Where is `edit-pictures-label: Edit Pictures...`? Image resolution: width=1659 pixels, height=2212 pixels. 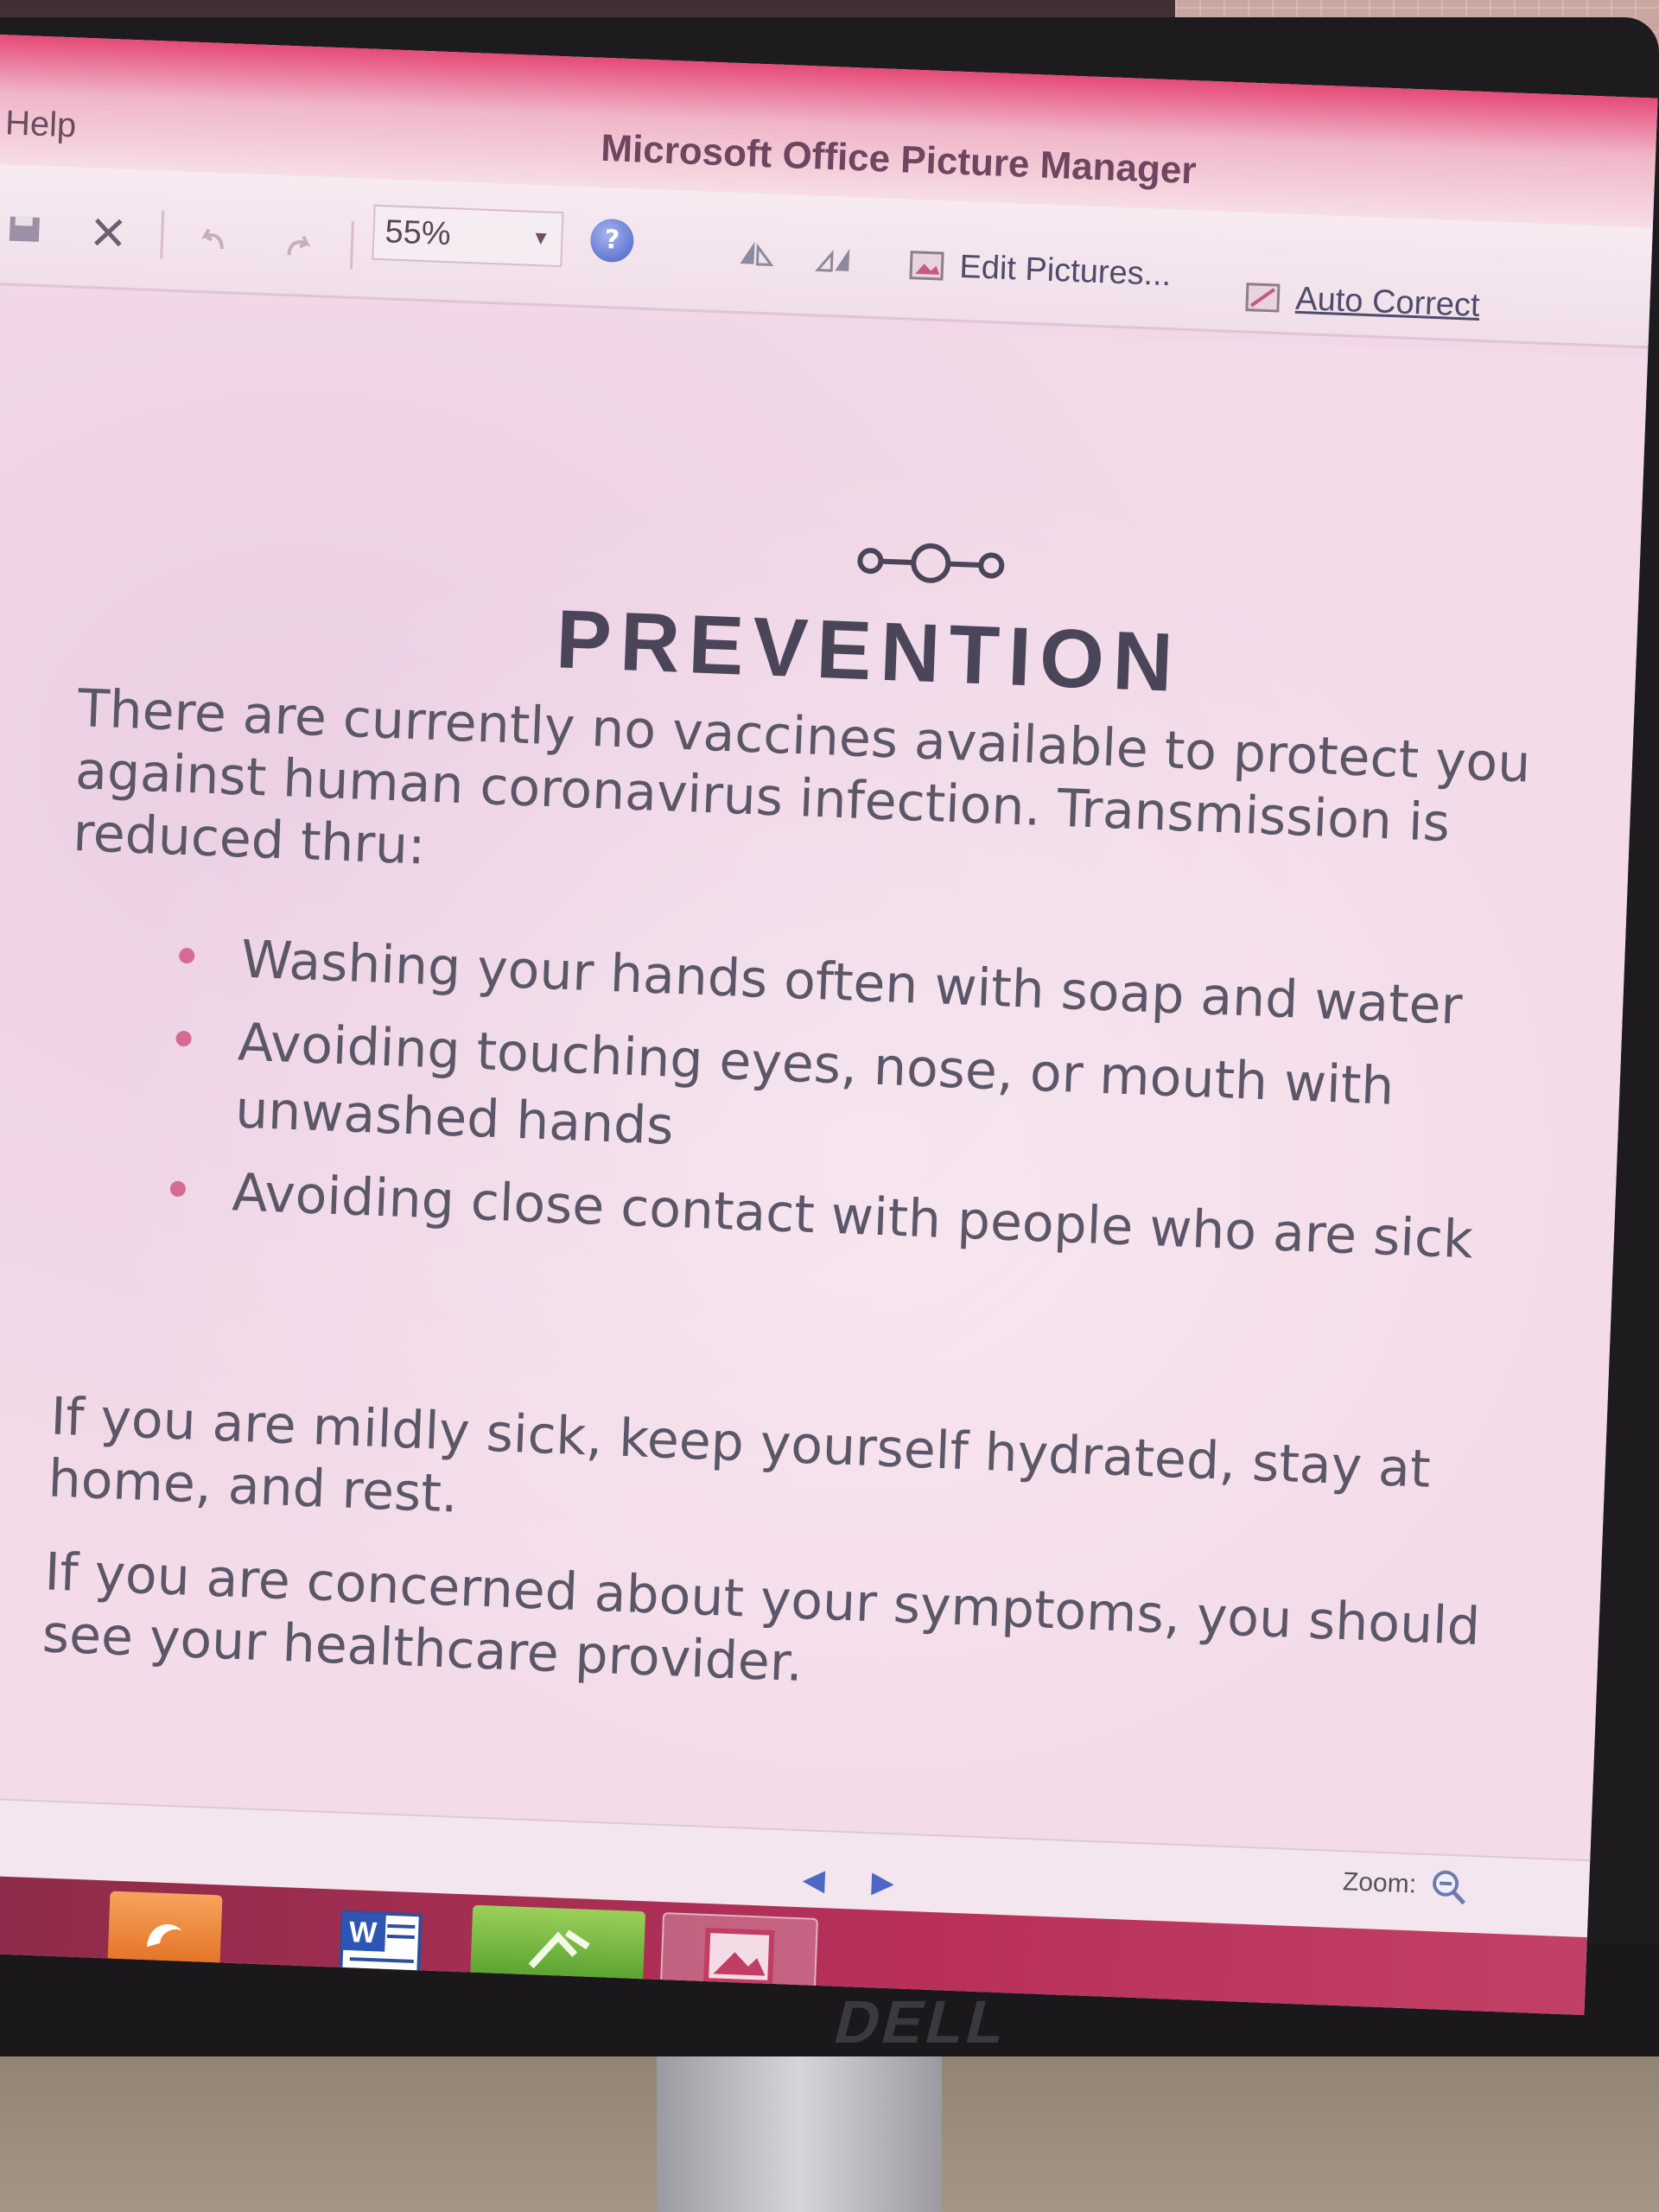 edit-pictures-label: Edit Pictures... is located at coordinates (1065, 270).